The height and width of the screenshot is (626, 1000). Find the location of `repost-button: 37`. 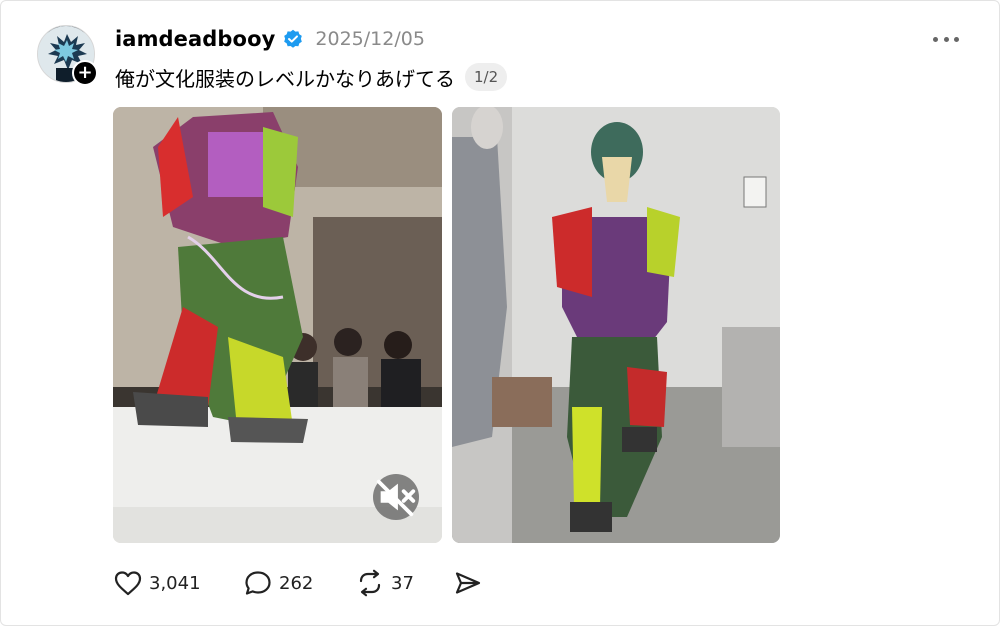

repost-button: 37 is located at coordinates (404, 583).